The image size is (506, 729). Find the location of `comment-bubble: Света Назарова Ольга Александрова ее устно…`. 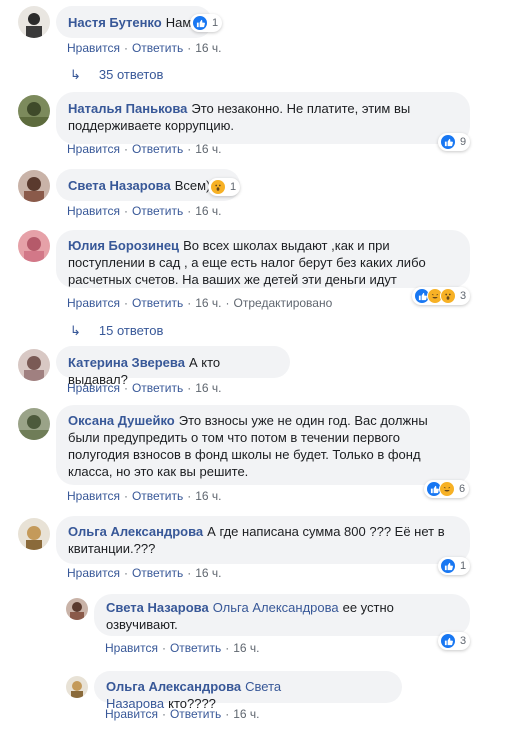

comment-bubble: Света Назарова Ольга Александрова ее устно… is located at coordinates (282, 615).